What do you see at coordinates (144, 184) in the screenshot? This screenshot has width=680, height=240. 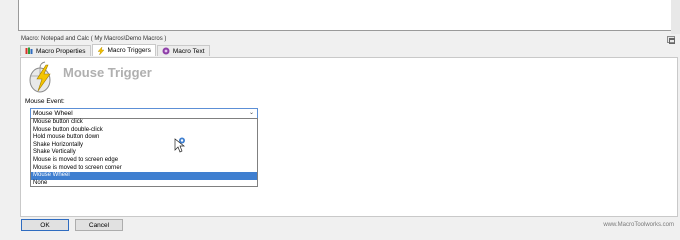 I see `option-none: None` at bounding box center [144, 184].